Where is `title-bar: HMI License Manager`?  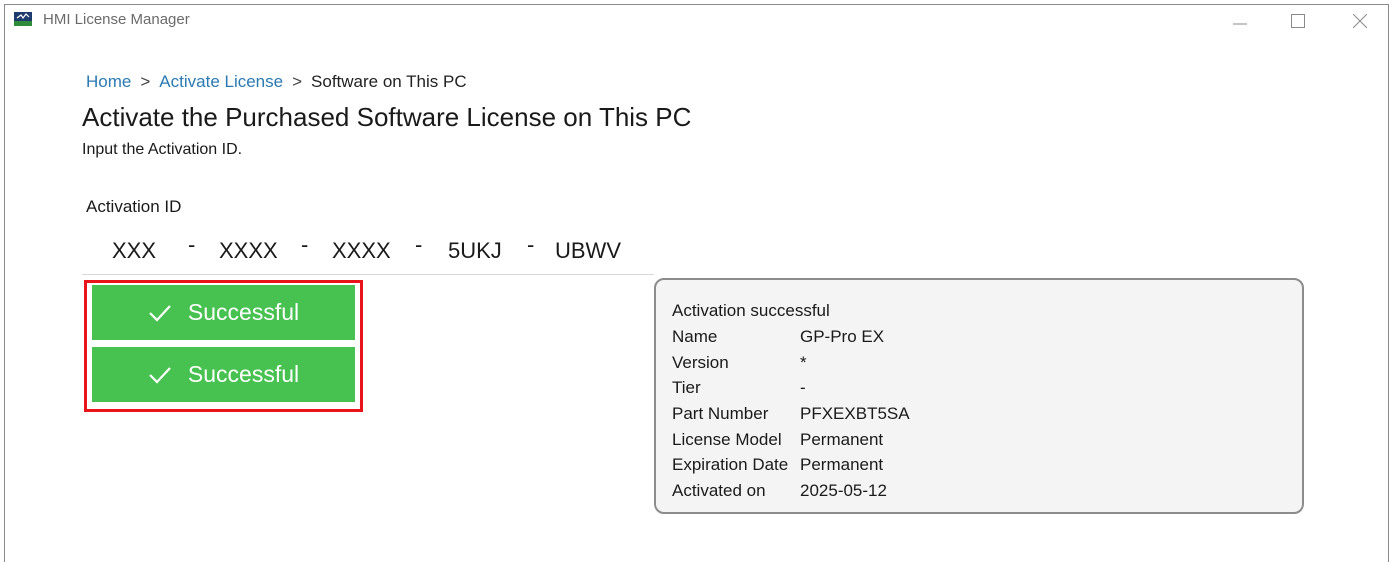
title-bar: HMI License Manager is located at coordinates (696, 20).